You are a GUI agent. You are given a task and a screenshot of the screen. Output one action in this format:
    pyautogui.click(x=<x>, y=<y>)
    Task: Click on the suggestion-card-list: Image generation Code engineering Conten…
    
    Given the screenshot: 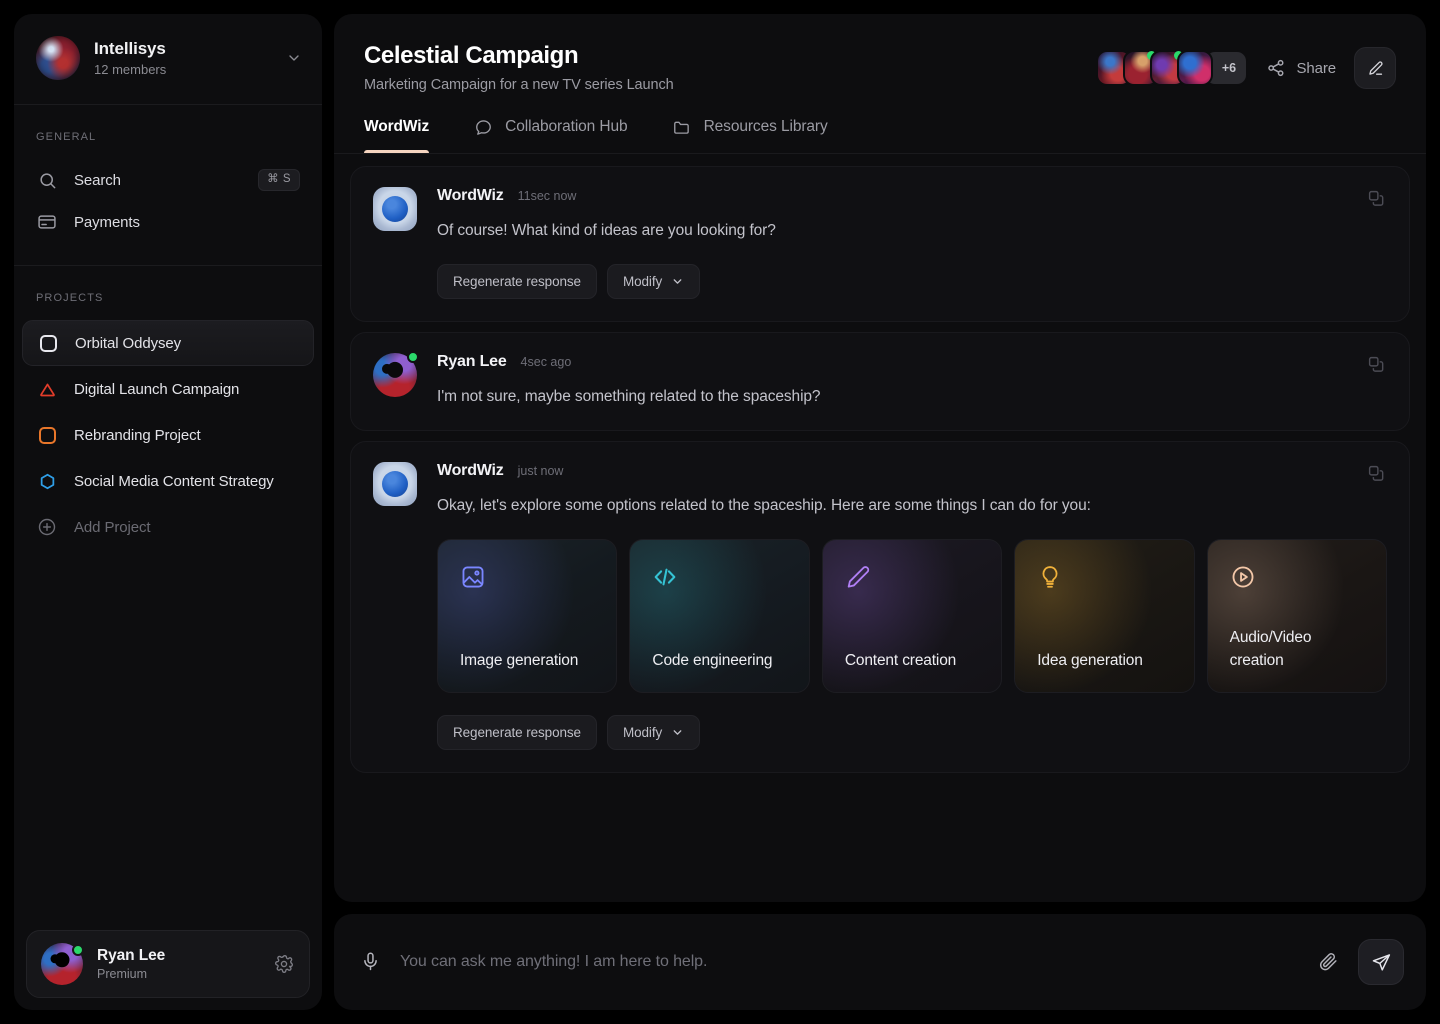 What is the action you would take?
    pyautogui.click(x=912, y=616)
    